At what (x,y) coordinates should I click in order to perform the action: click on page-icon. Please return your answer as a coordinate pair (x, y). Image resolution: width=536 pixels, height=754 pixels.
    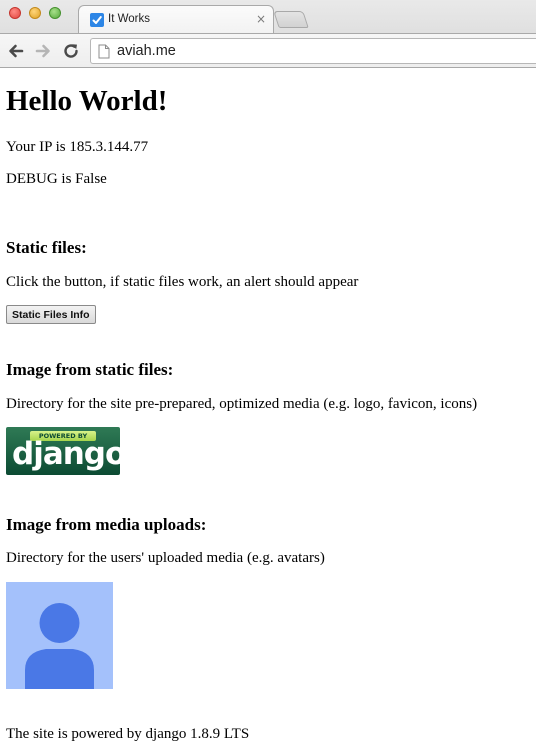
    Looking at the image, I should click on (104, 54).